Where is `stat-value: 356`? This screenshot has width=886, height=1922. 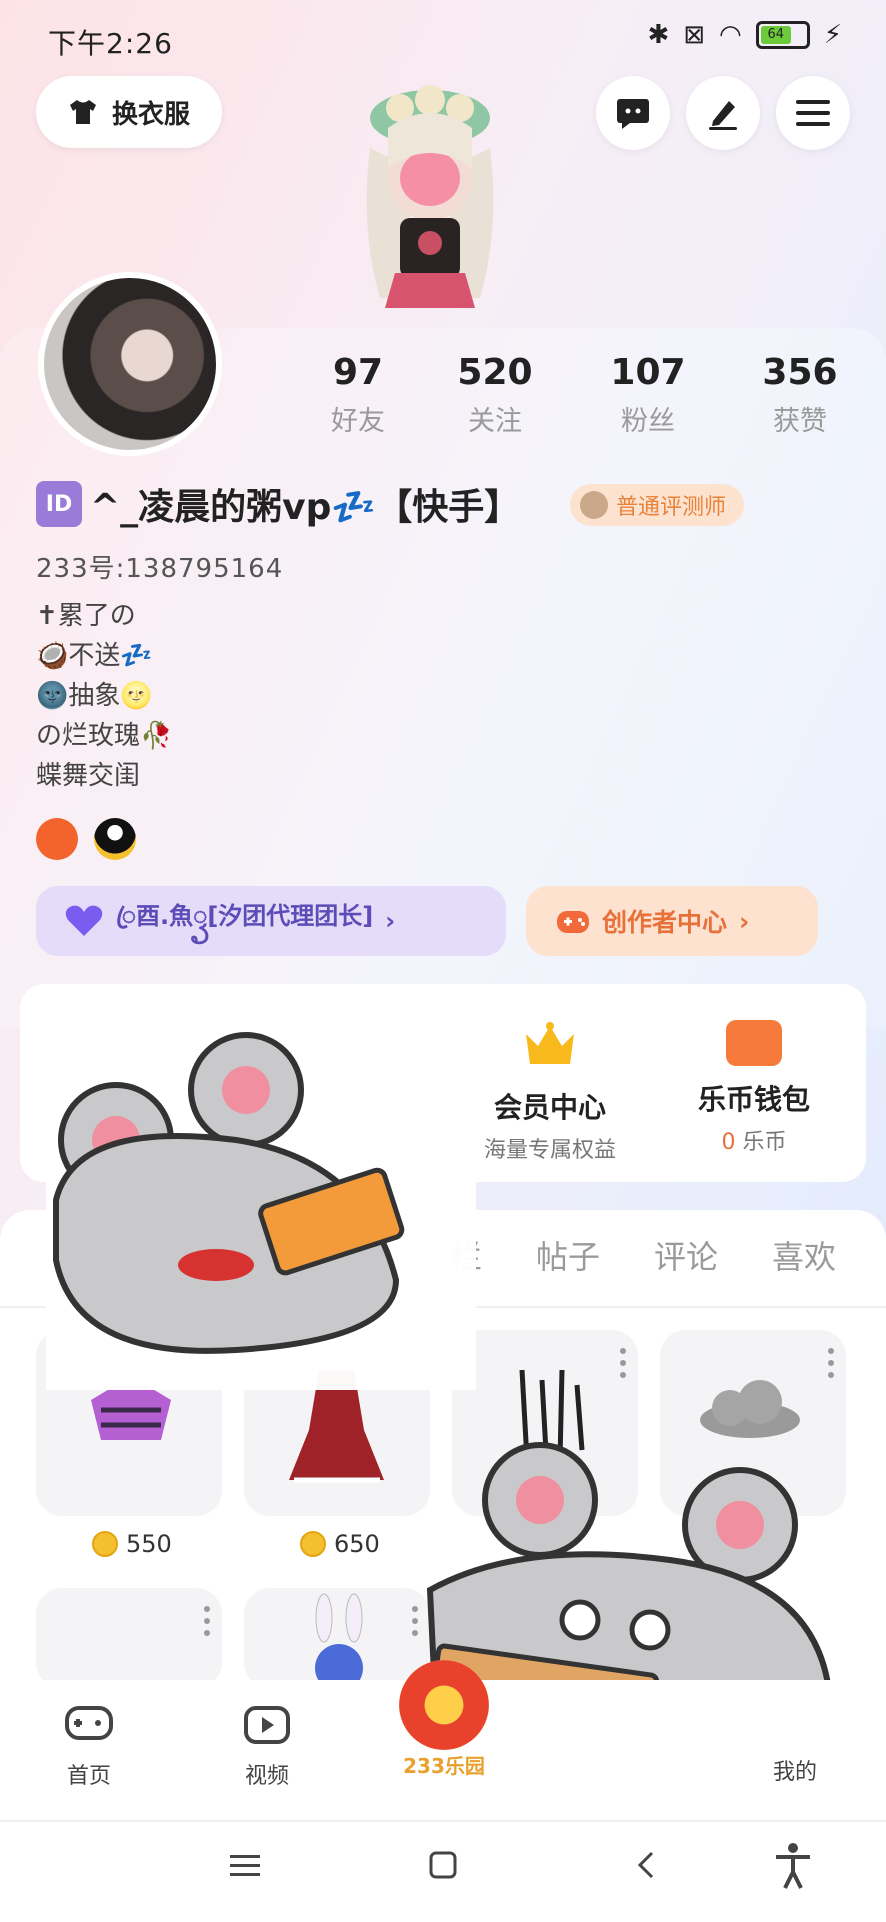 stat-value: 356 is located at coordinates (800, 372).